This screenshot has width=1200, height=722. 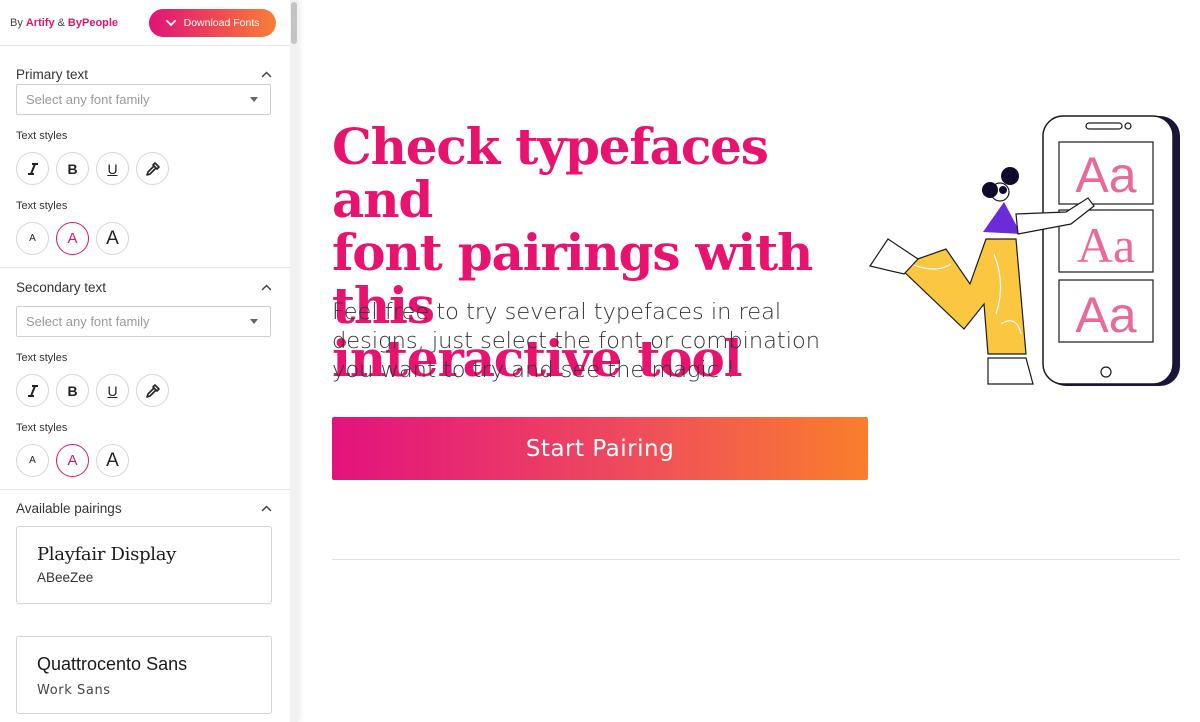 What do you see at coordinates (149, 287) in the screenshot?
I see `secondary-text-header: Secondary text` at bounding box center [149, 287].